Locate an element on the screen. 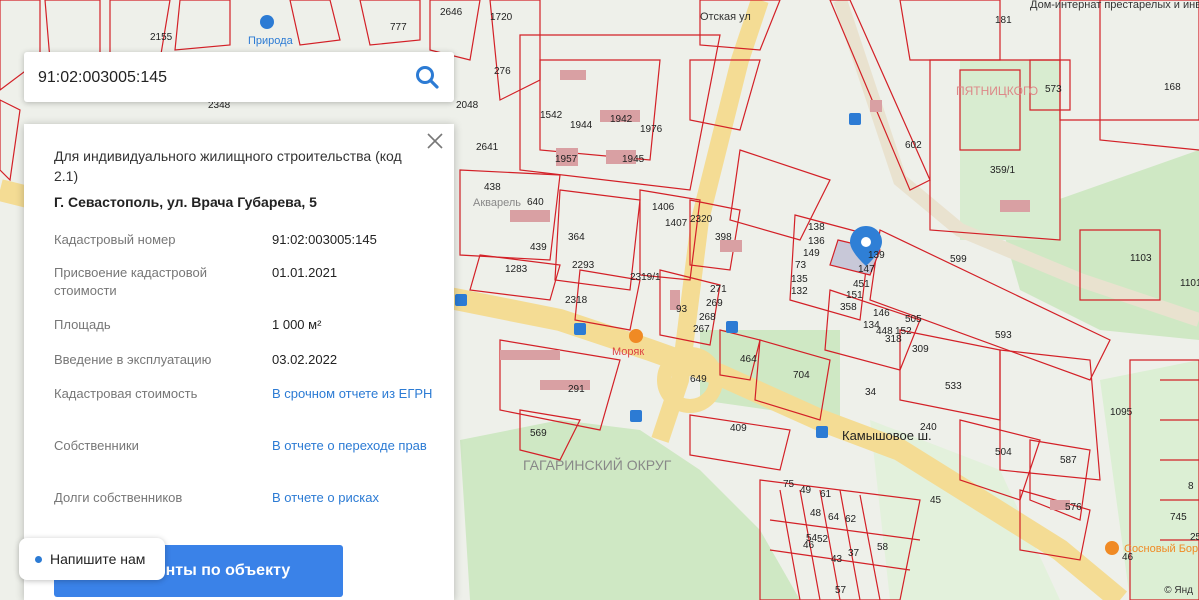 The width and height of the screenshot is (1199, 600). parcel-number-label: 152 is located at coordinates (903, 331).